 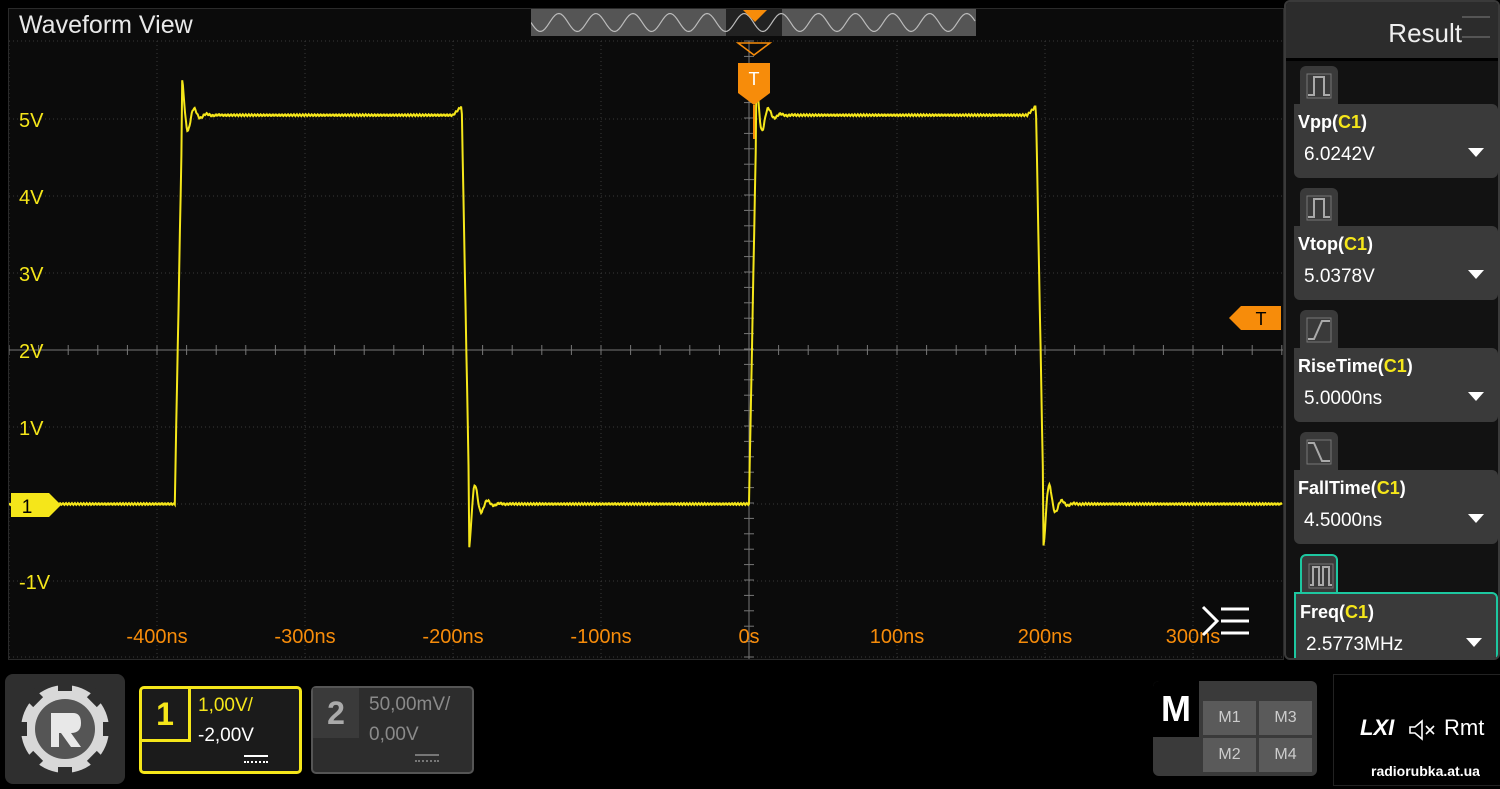 I want to click on channel-1-marker: 1, so click(x=36, y=505).